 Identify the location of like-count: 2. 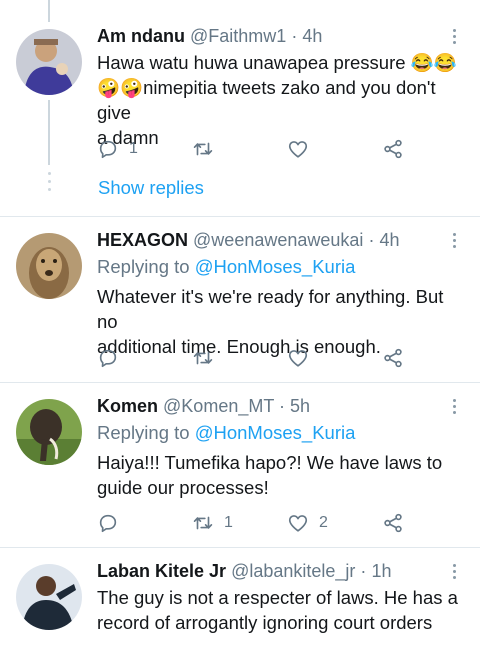
(323, 522).